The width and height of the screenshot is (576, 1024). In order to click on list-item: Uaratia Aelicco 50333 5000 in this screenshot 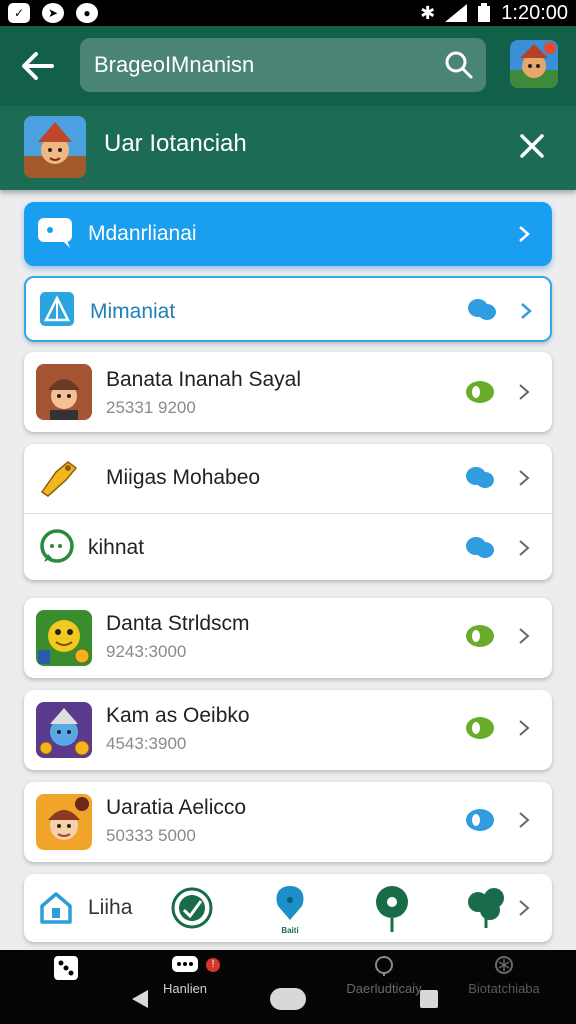, I will do `click(288, 822)`.